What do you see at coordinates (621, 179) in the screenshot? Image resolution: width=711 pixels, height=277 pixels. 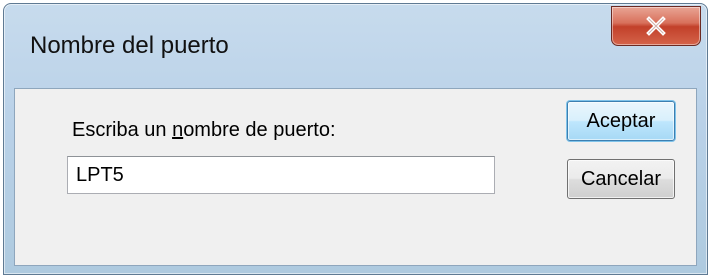 I see `cancel-button: Cancelar` at bounding box center [621, 179].